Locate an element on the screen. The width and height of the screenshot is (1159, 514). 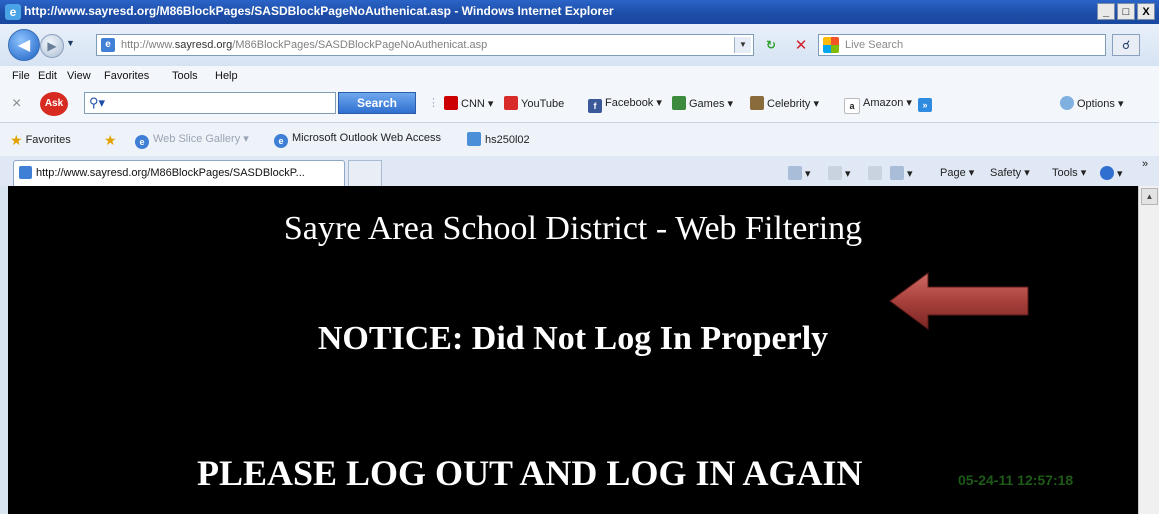
close-button: X is located at coordinates (1146, 11).